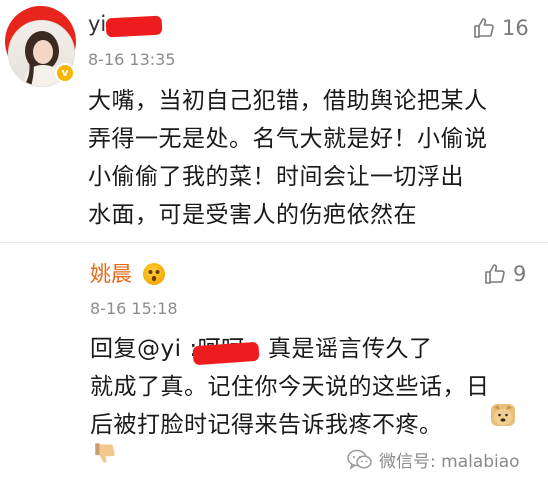 This screenshot has height=487, width=548. What do you see at coordinates (134, 308) in the screenshot?
I see `timestamp: 8-16 15:18` at bounding box center [134, 308].